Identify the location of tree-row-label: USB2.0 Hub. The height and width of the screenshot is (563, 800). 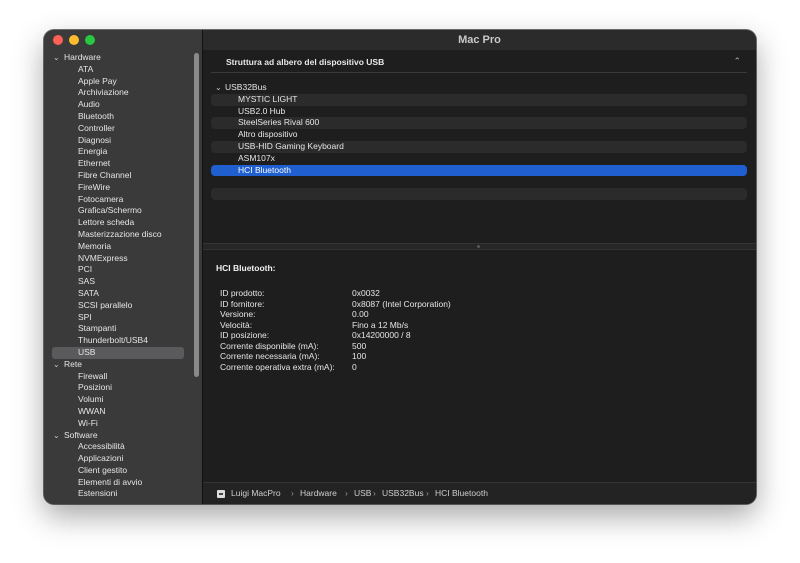
(262, 110).